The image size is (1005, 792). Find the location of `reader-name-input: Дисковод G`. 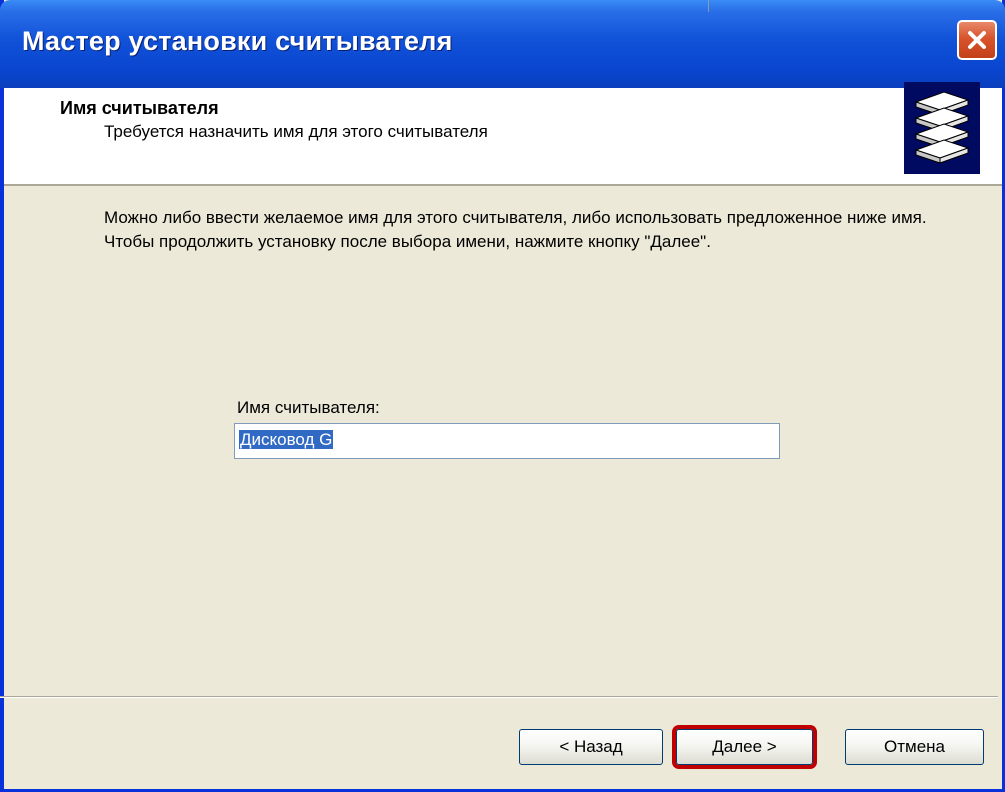

reader-name-input: Дисковод G is located at coordinates (507, 441).